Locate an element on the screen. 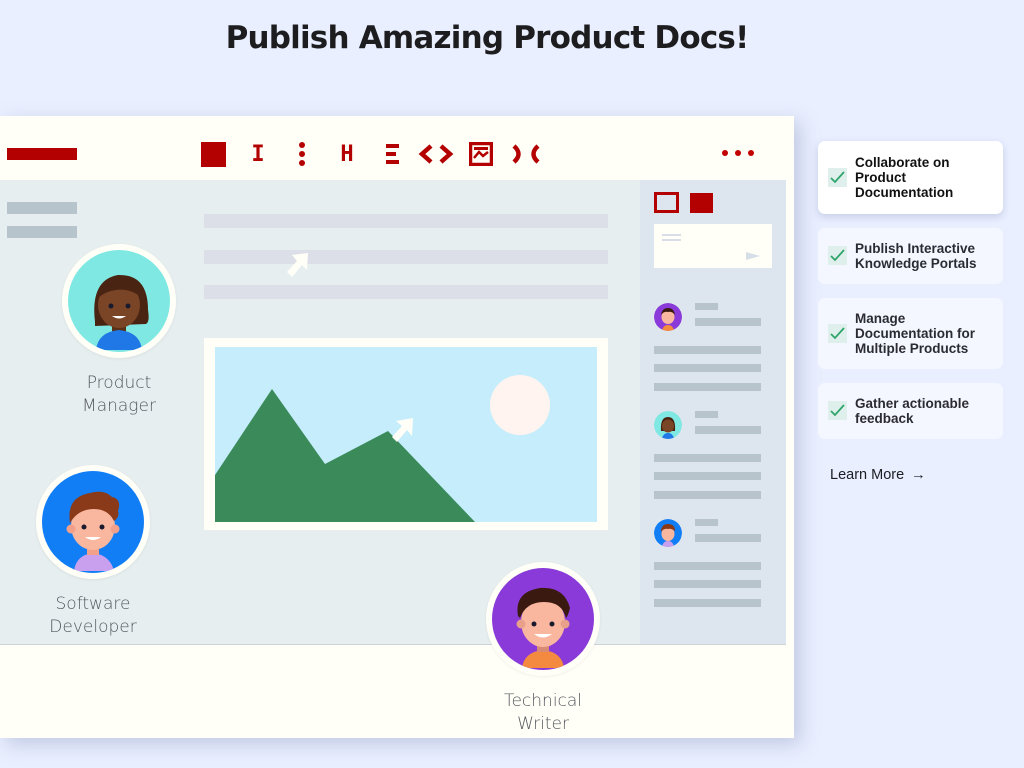  cursor-arrow-icon is located at coordinates (297, 265).